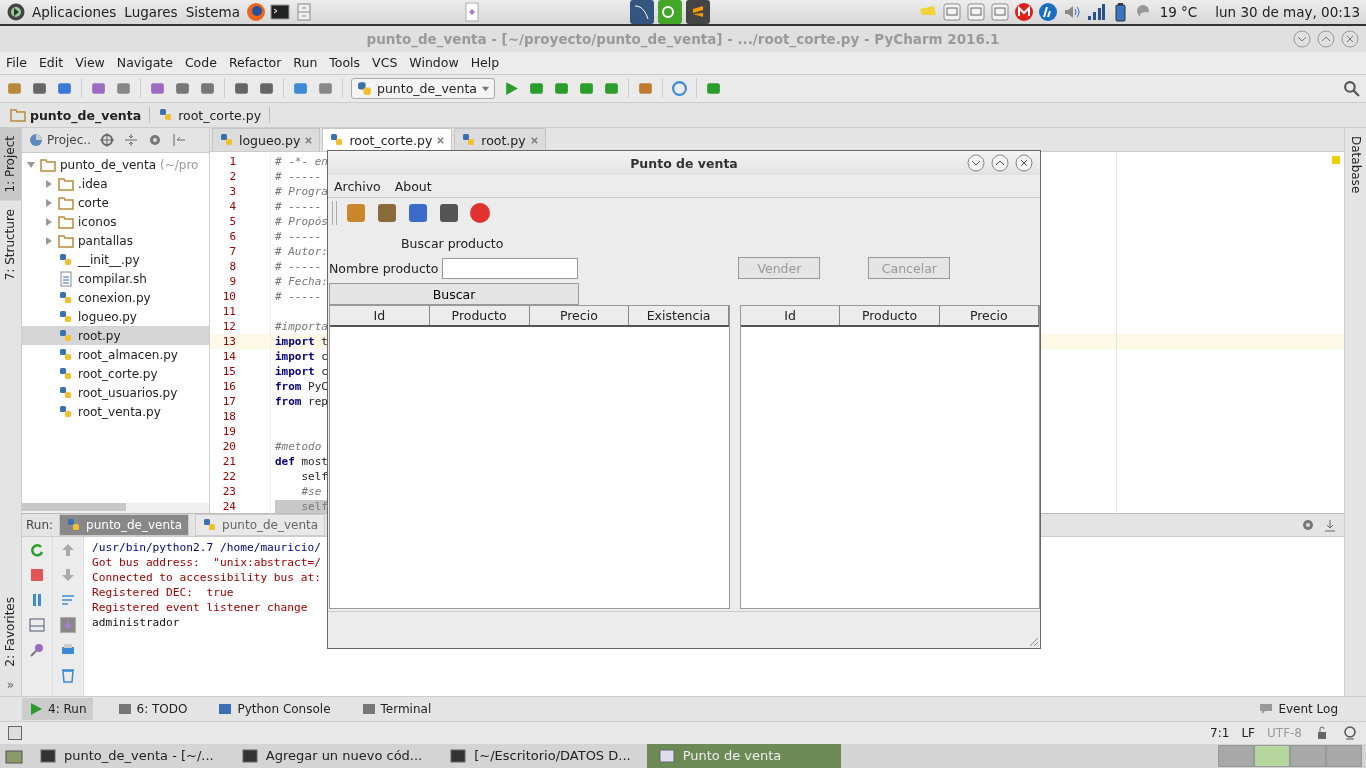  Describe the element at coordinates (68, 550) in the screenshot. I see `up-arrow-icon` at that location.